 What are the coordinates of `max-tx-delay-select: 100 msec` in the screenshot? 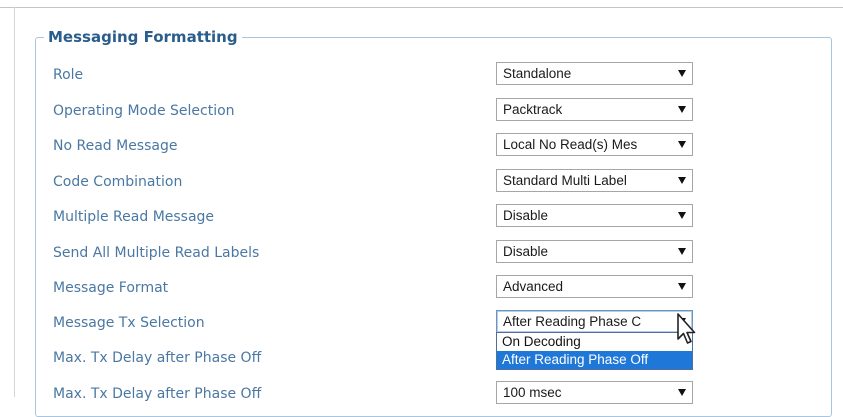 It's located at (594, 392).